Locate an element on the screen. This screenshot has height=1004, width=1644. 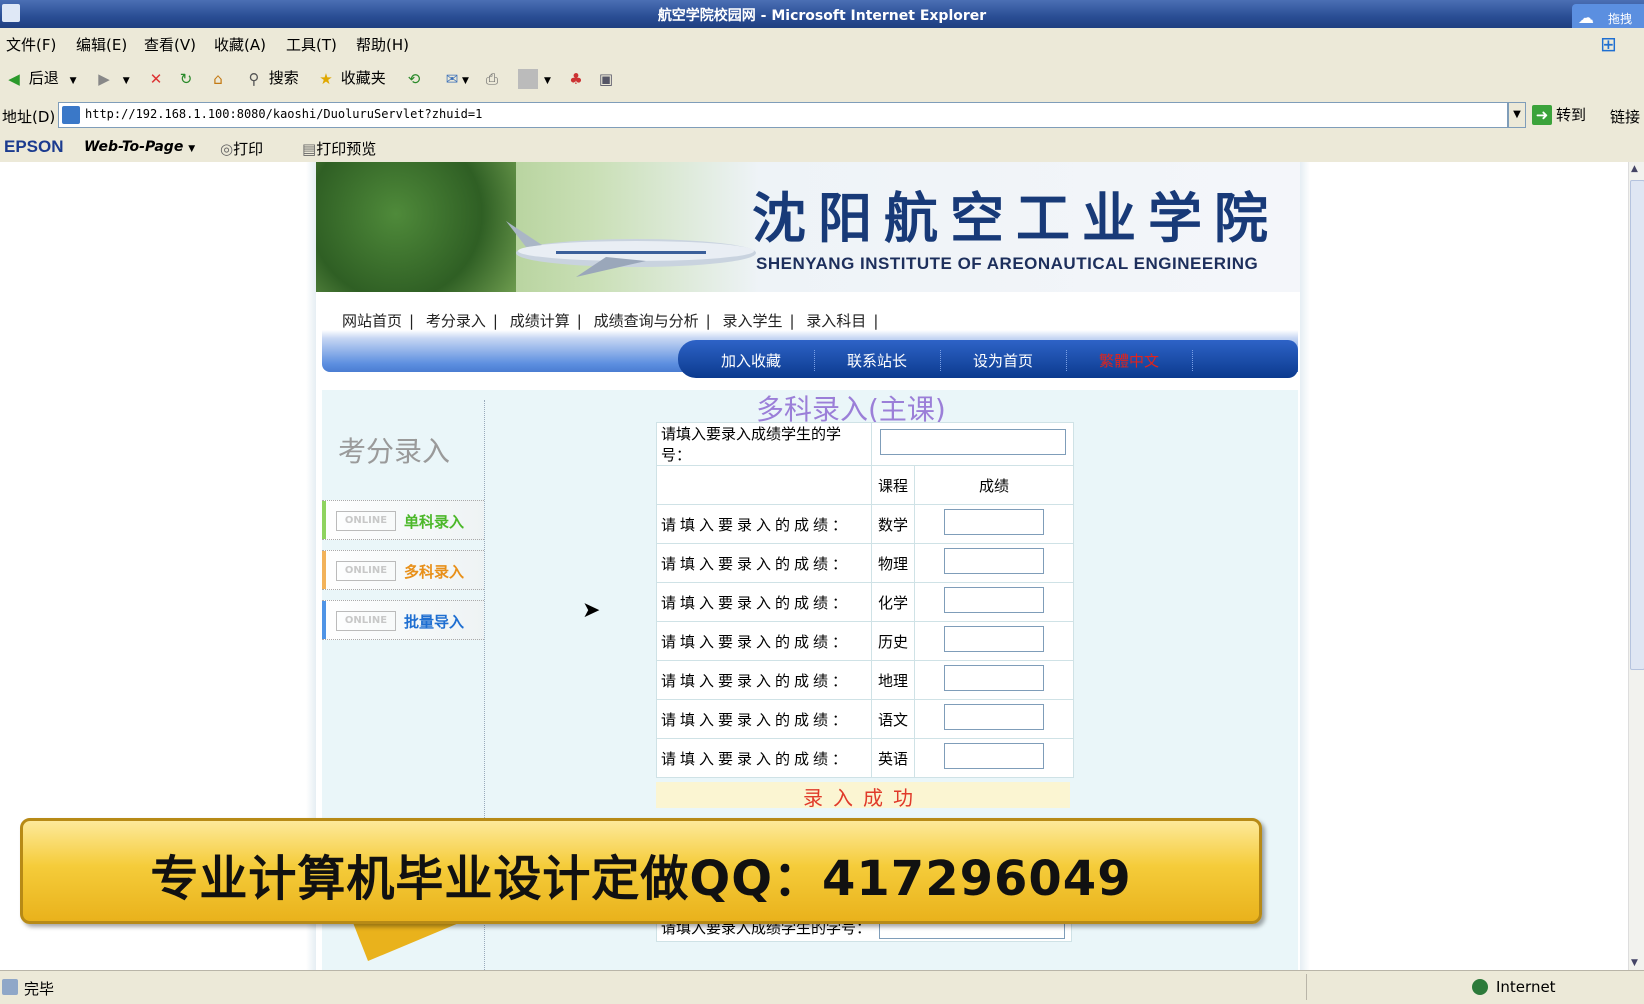
sidebar-item-multi: ONLINE 多科录入 is located at coordinates (403, 570).